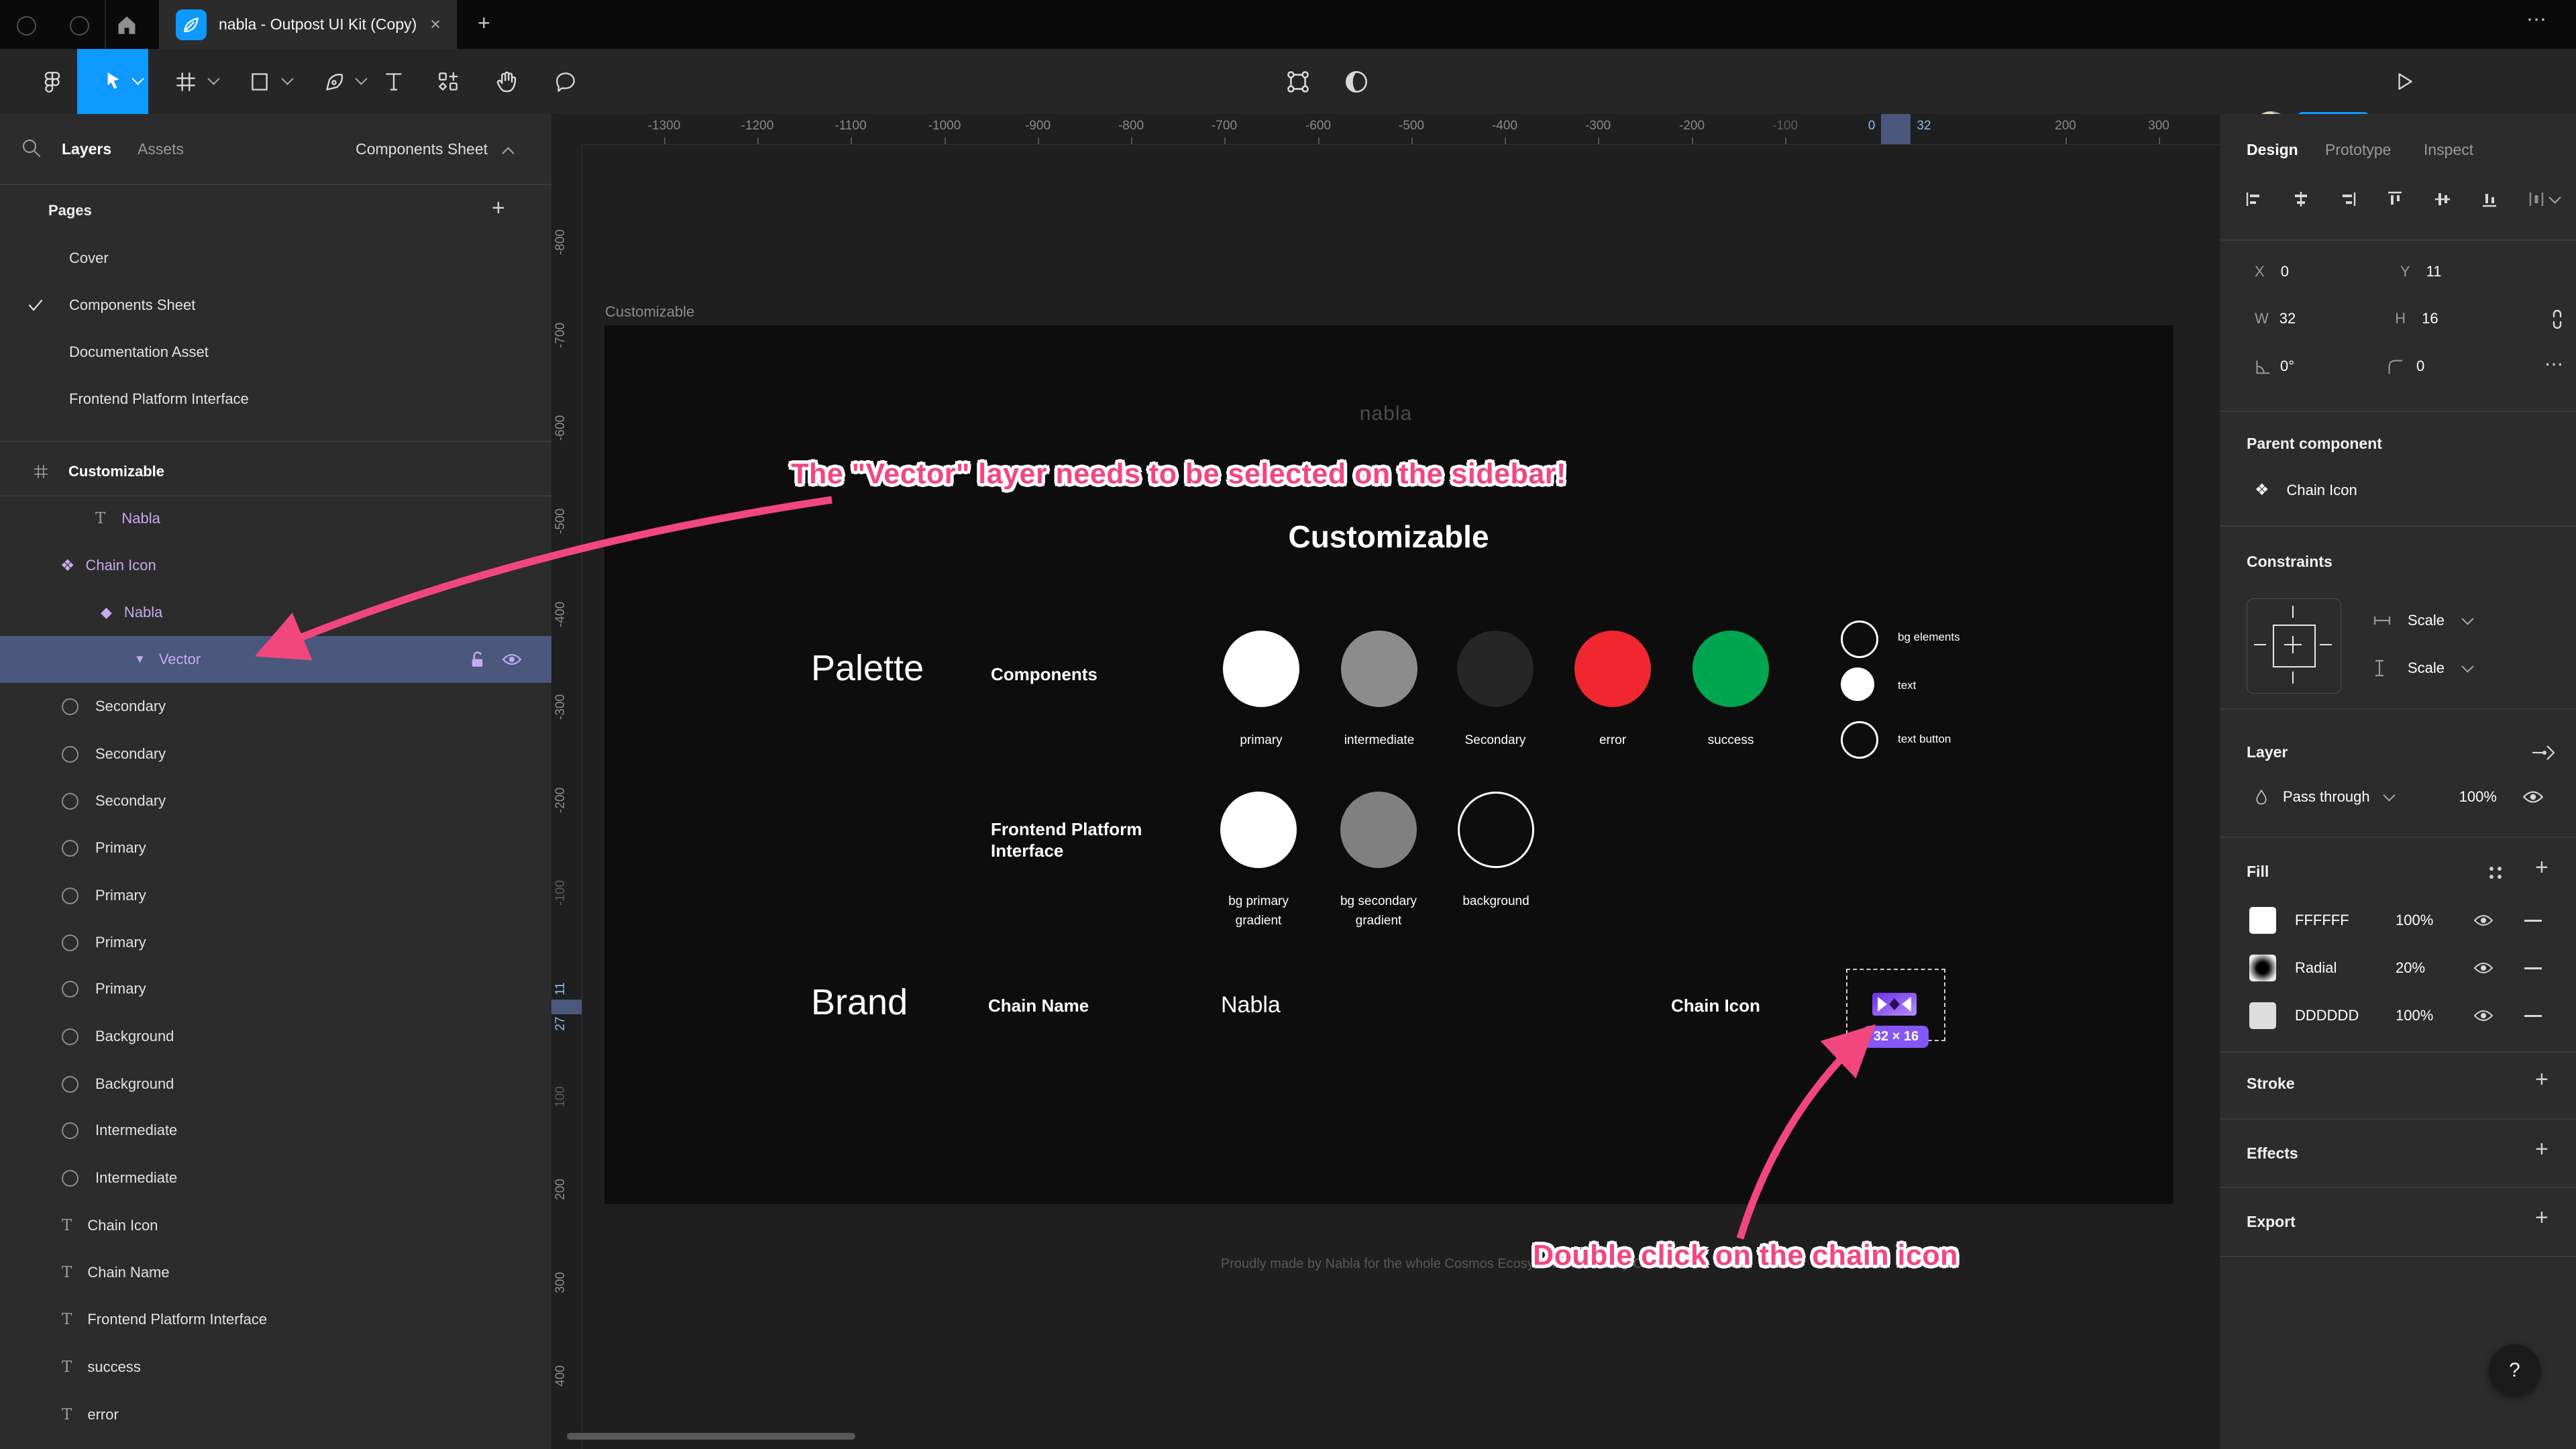 Image resolution: width=2576 pixels, height=1449 pixels. Describe the element at coordinates (275, 1414) in the screenshot. I see `layer-row-text: Terror` at that location.